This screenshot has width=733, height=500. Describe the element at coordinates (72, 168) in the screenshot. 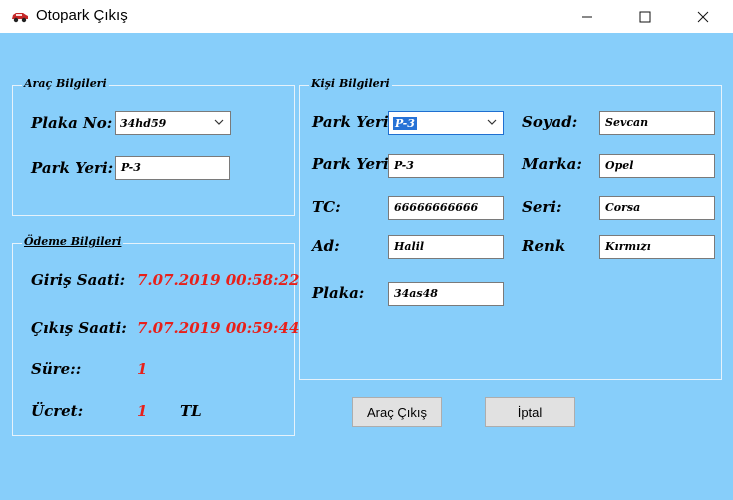

I see `park-yeri-label: Park Yeri:` at that location.